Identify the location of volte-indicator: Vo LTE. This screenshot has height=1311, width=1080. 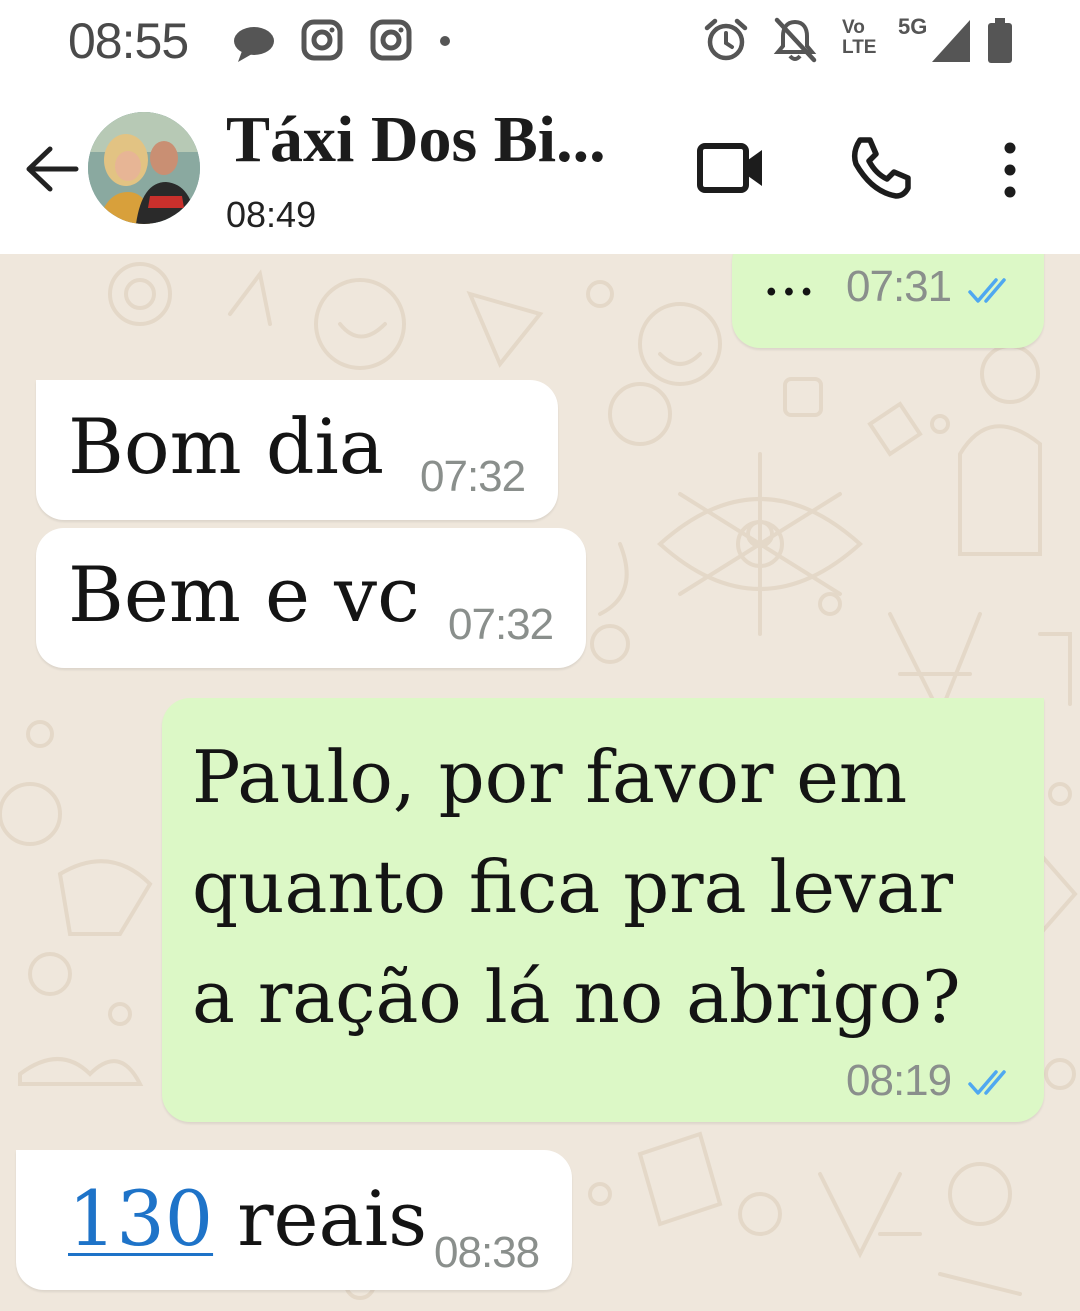
(866, 40).